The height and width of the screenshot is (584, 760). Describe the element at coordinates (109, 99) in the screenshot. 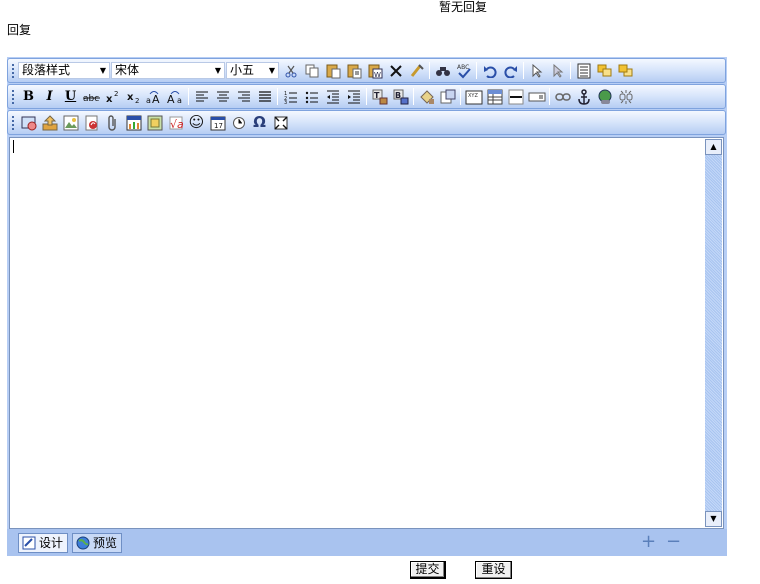

I see `svg-text: x` at that location.